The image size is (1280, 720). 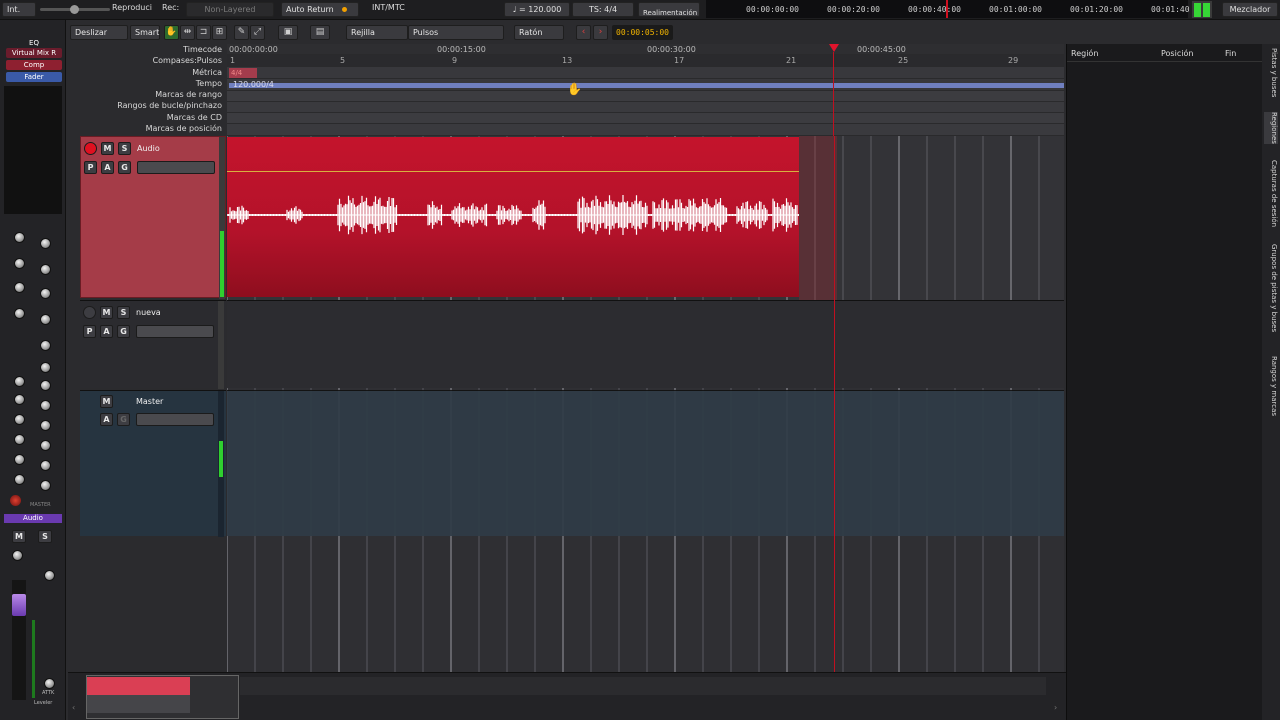 What do you see at coordinates (645, 85) in the screenshot?
I see `tempo-ruler: 120.000/4` at bounding box center [645, 85].